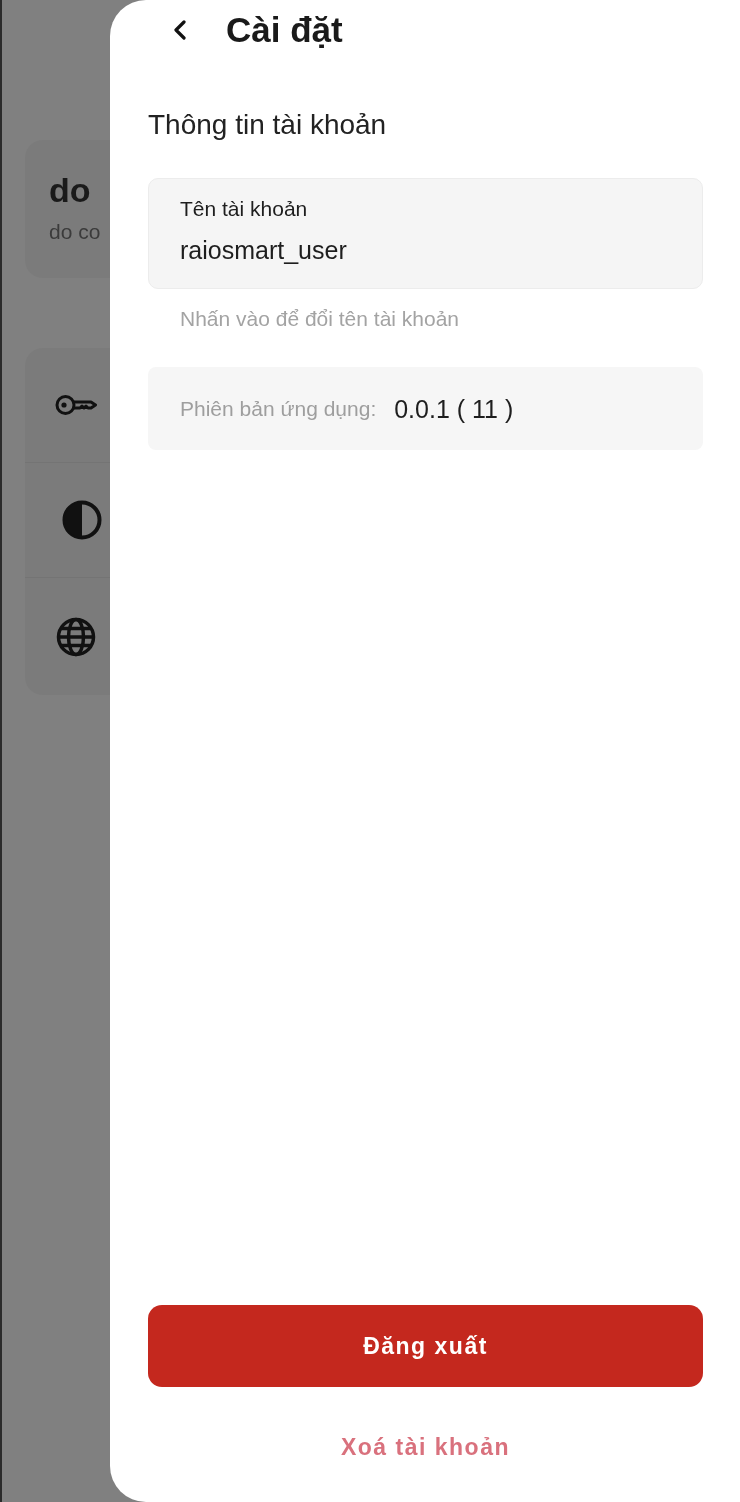 This screenshot has width=740, height=1502. I want to click on chevron-left-icon, so click(180, 30).